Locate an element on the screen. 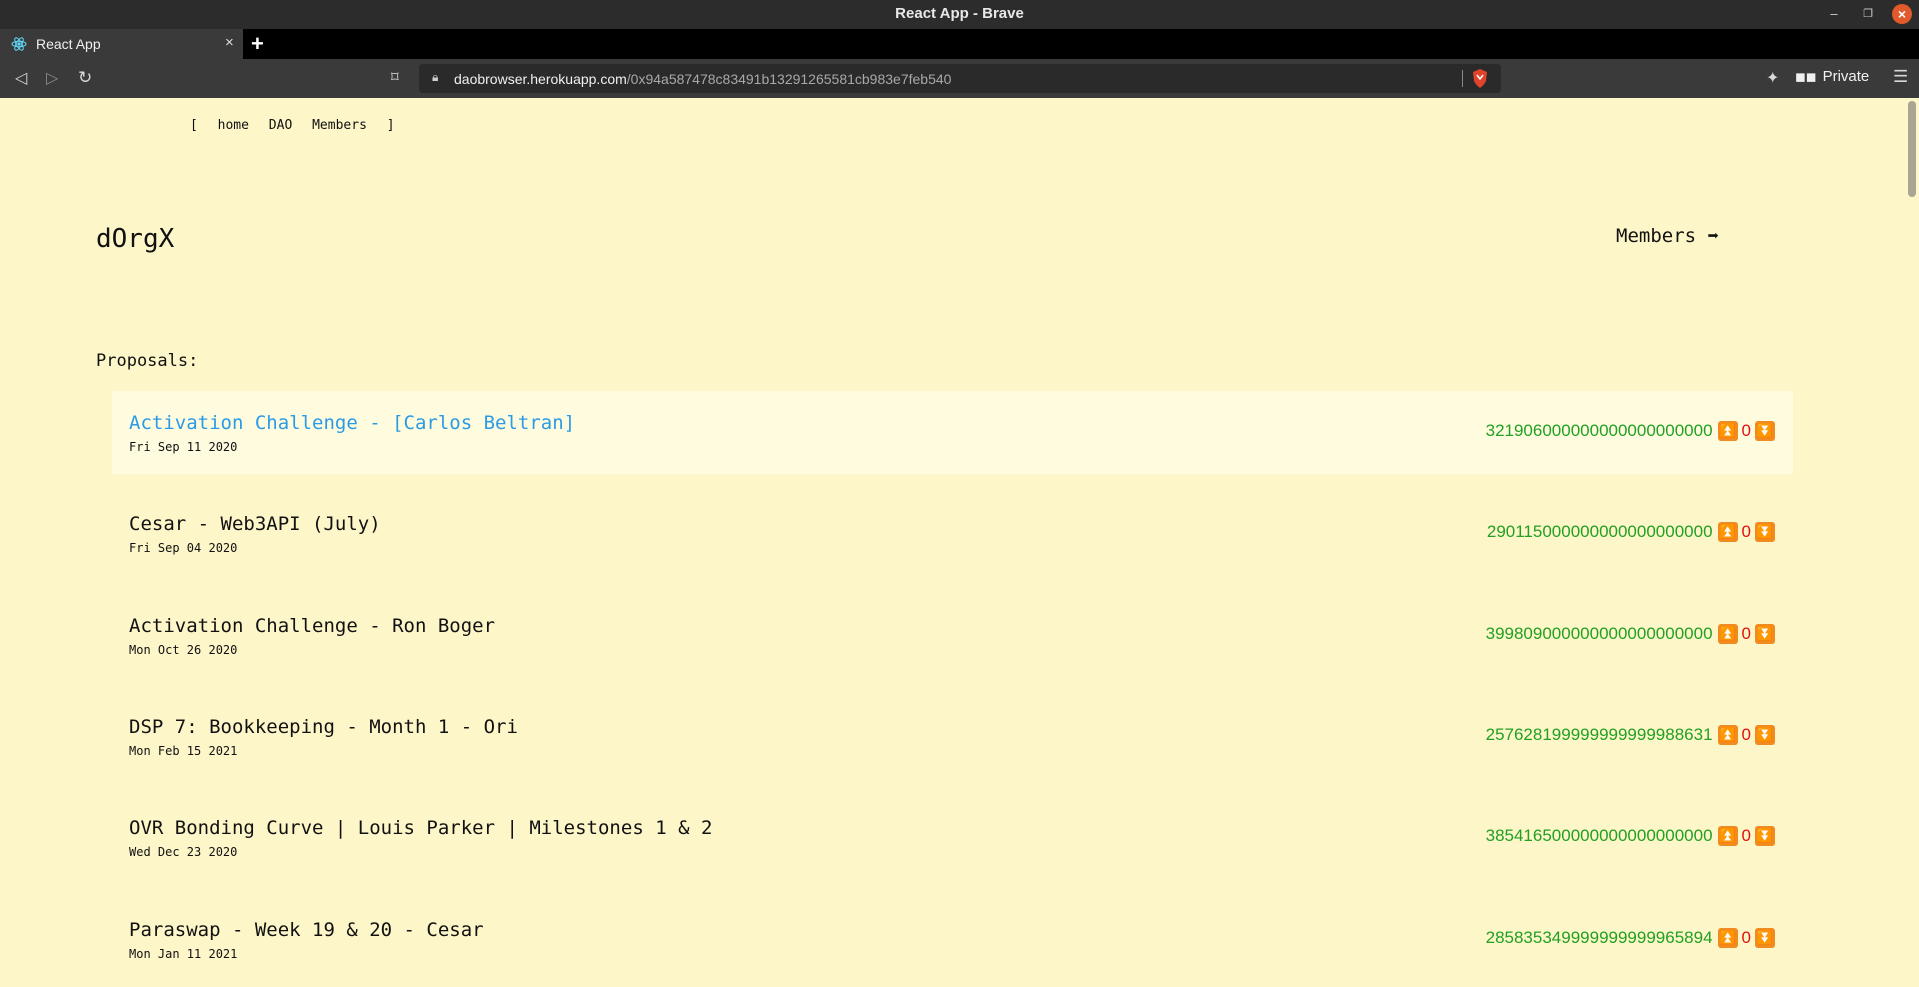  proposal-title: DSP 7: Bookkeeping - Month 1 - Ori is located at coordinates (323, 727).